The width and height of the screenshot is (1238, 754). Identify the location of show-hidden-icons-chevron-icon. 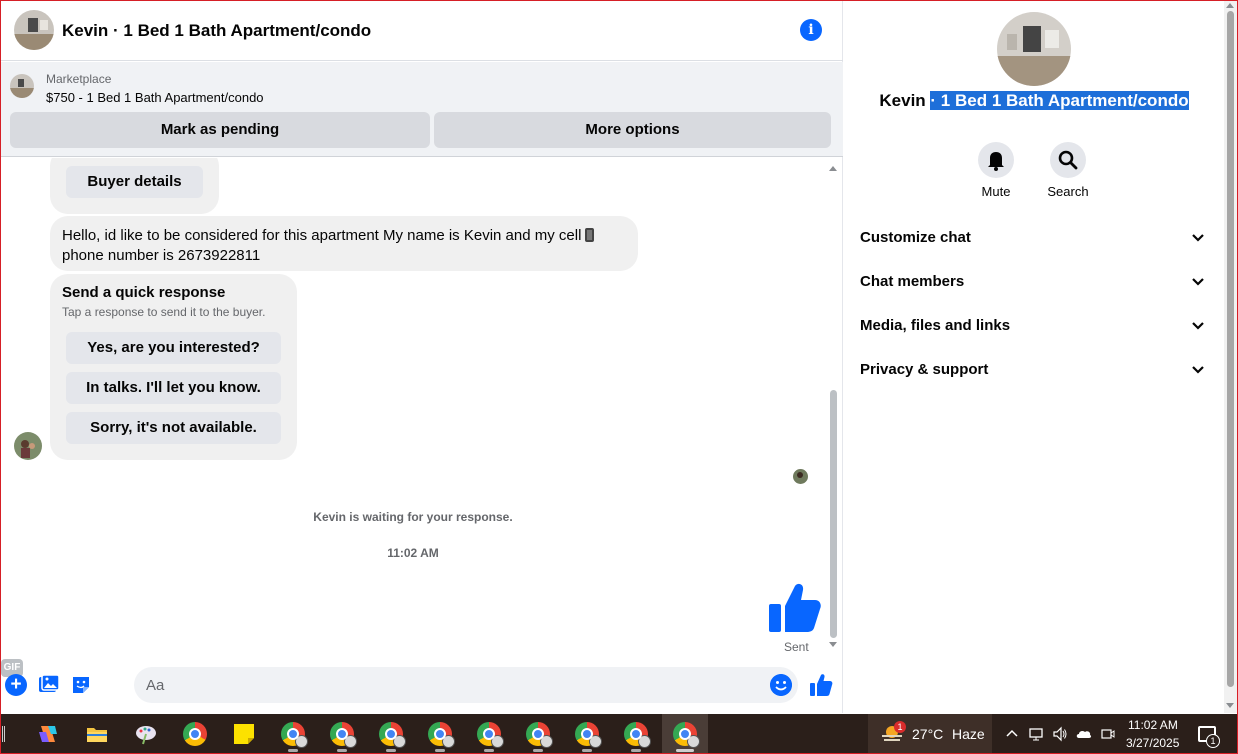
(1012, 734).